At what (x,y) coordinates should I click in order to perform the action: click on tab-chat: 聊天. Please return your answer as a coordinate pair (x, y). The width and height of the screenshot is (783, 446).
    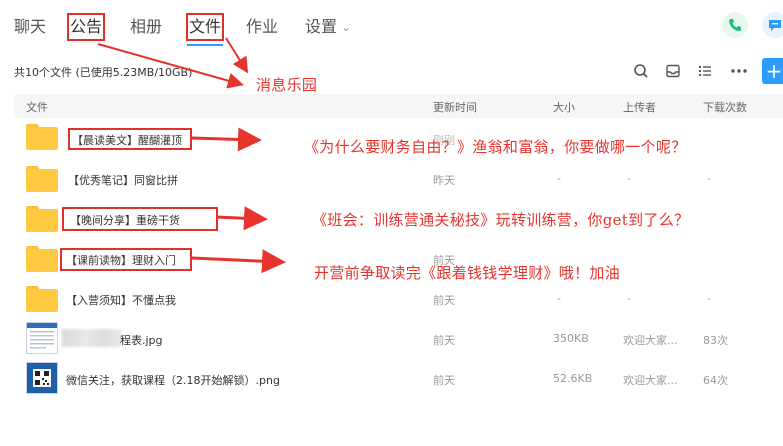
    Looking at the image, I should click on (30, 27).